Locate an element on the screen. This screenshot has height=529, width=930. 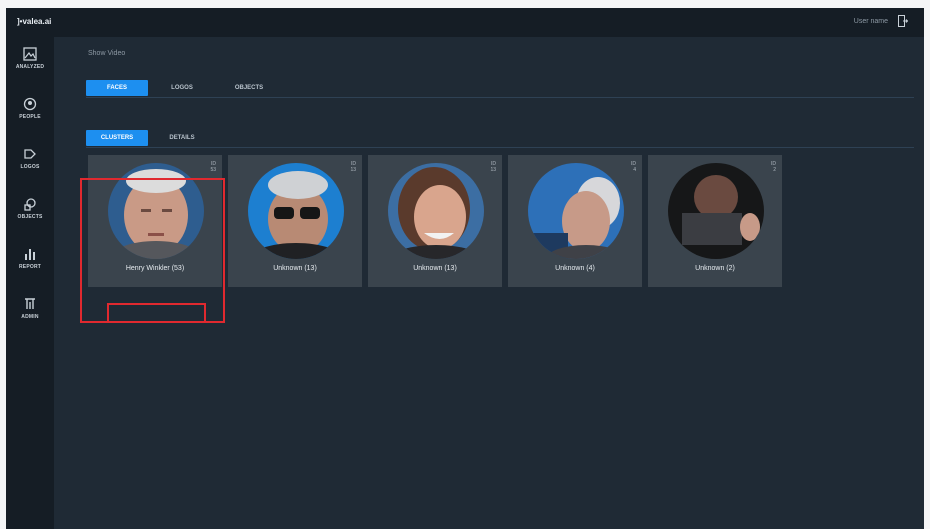
sidebar-item-label: REPORT is located at coordinates (30, 267).